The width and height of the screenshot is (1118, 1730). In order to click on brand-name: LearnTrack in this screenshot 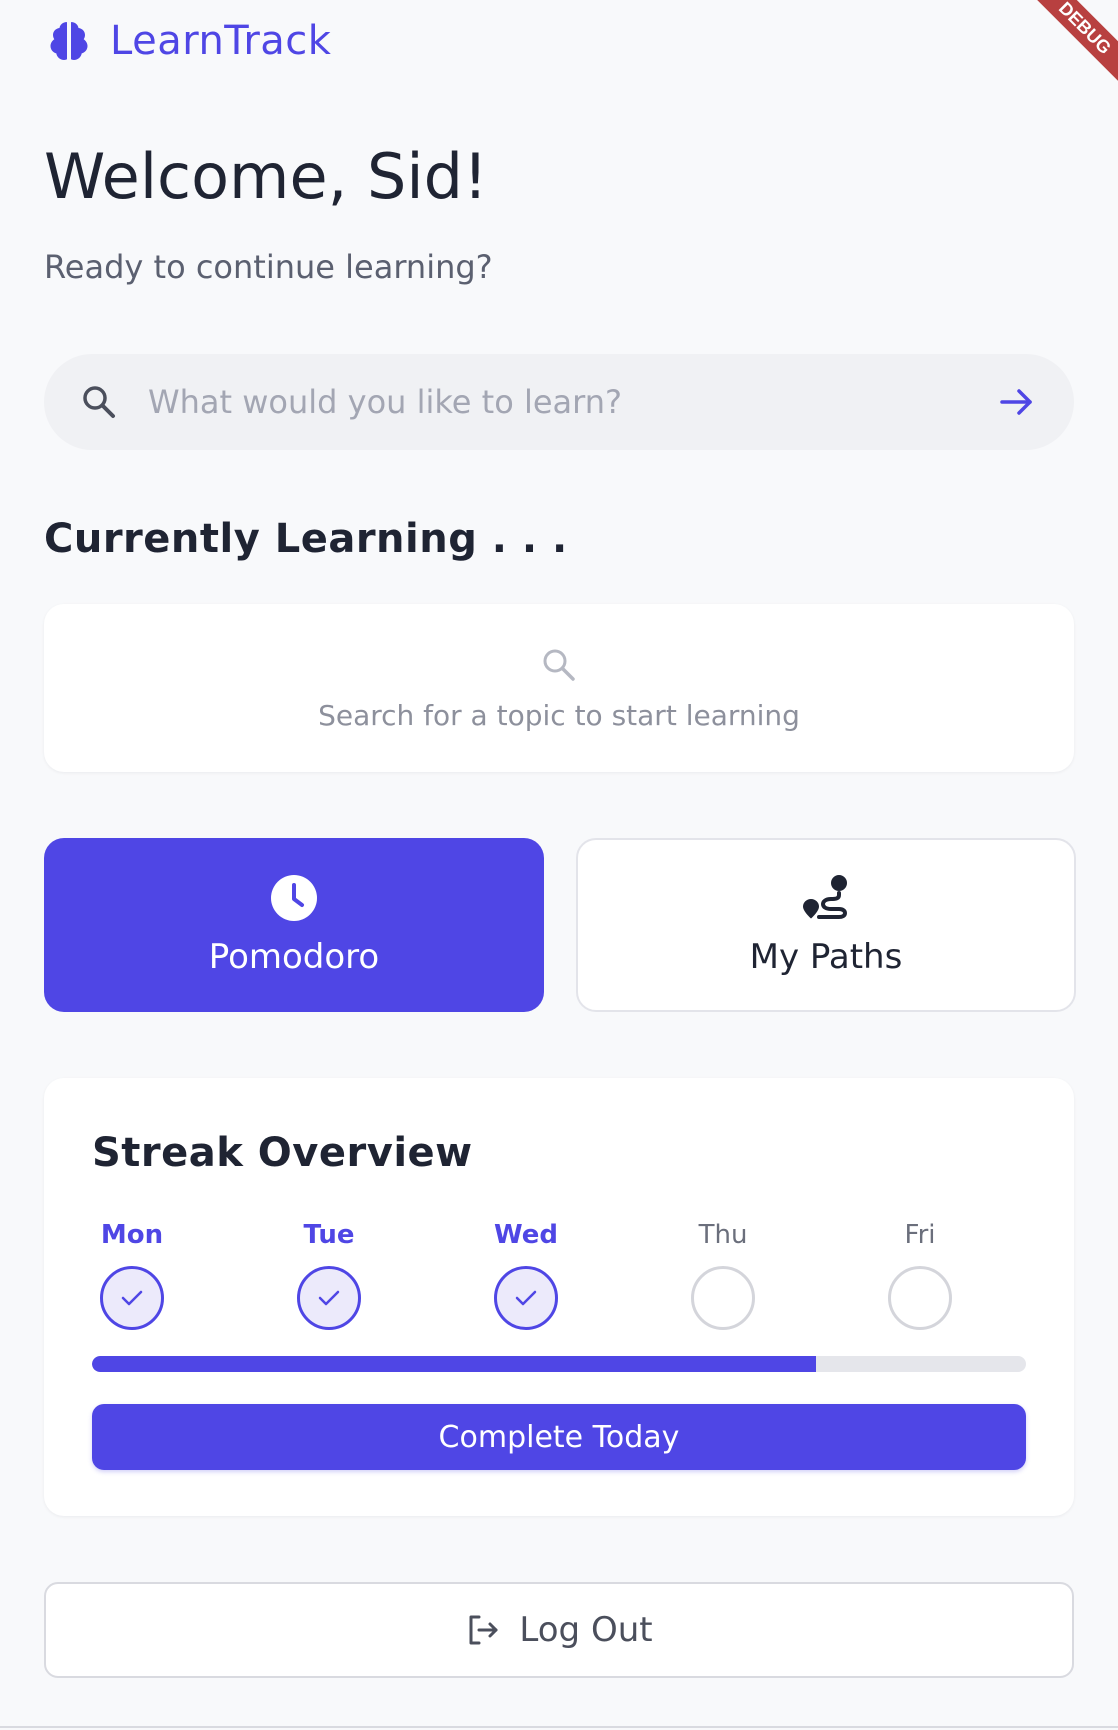, I will do `click(221, 41)`.